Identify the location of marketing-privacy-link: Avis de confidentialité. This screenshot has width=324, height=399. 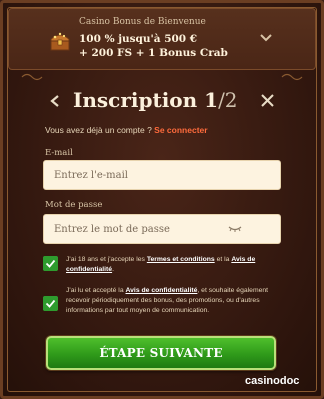
(162, 290).